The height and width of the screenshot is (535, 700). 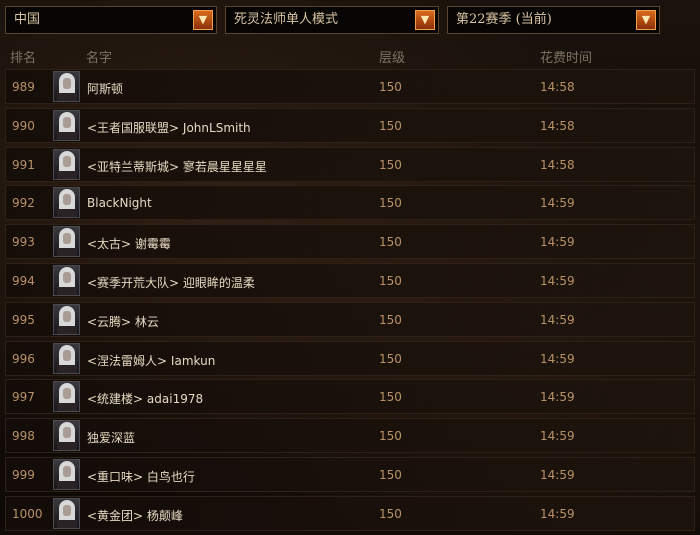 I want to click on table-row: 992 BlackNight 150 14:59, so click(x=350, y=203).